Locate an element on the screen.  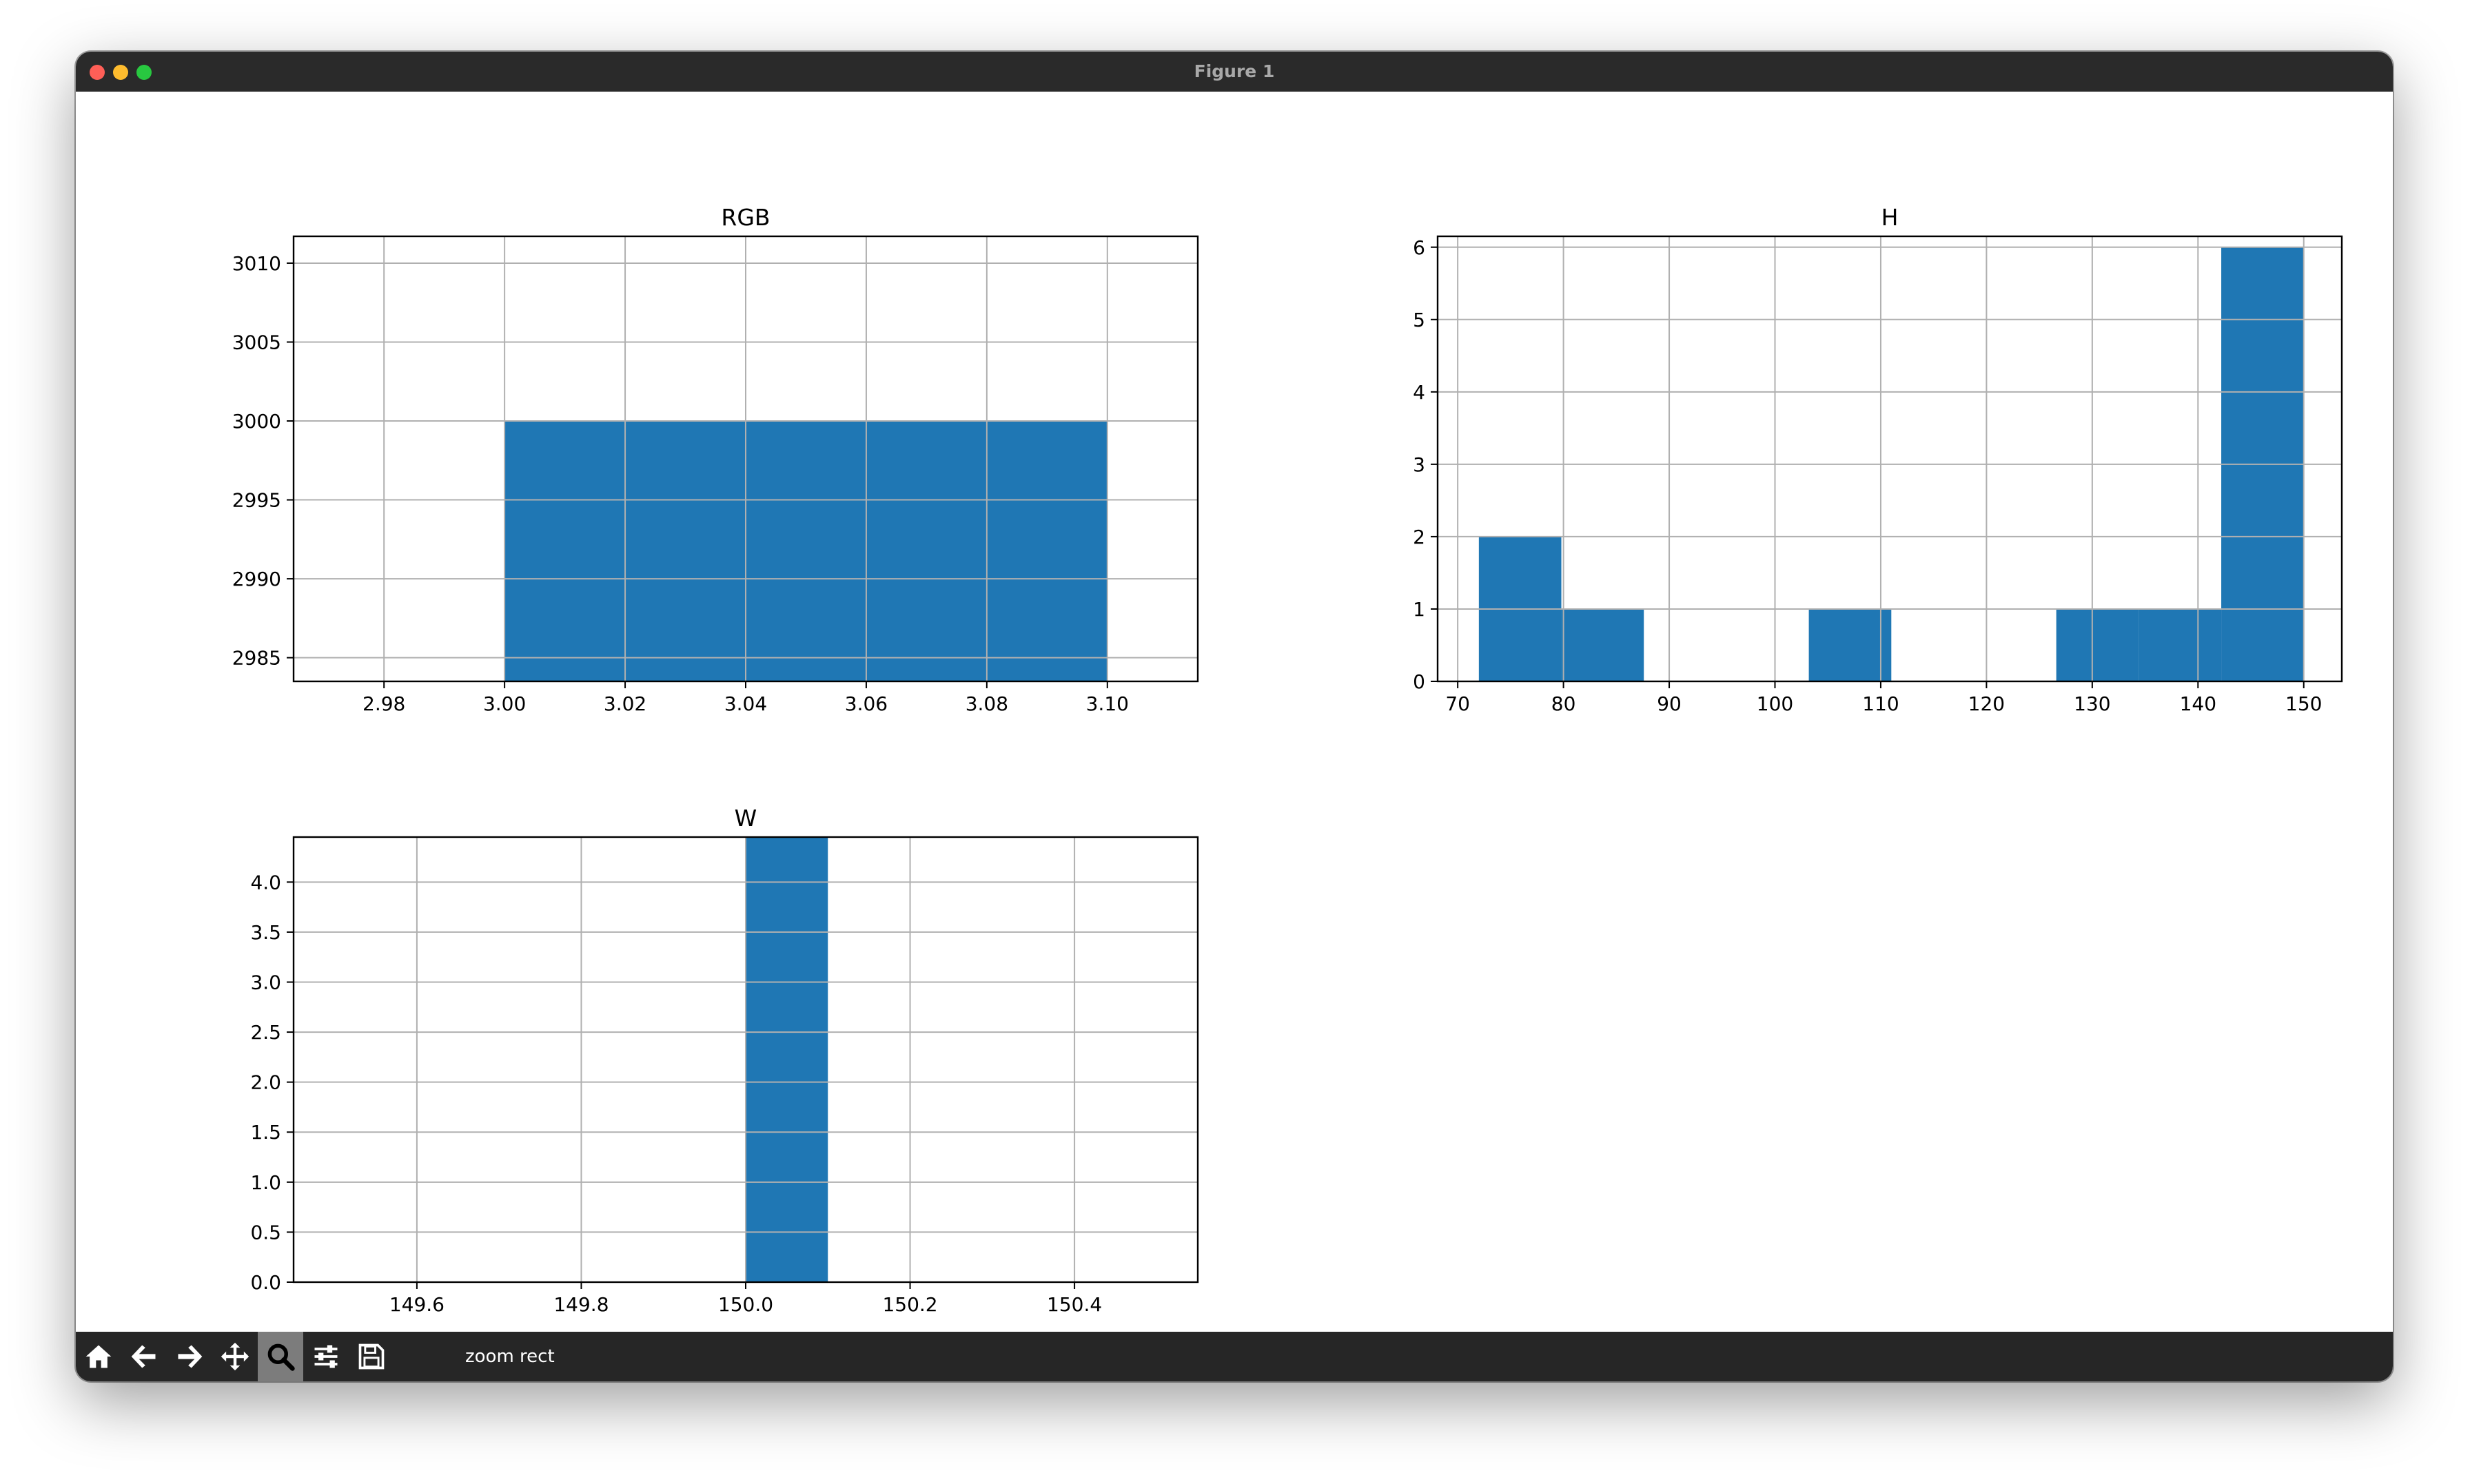
x-tick-label: 120 is located at coordinates (1986, 703).